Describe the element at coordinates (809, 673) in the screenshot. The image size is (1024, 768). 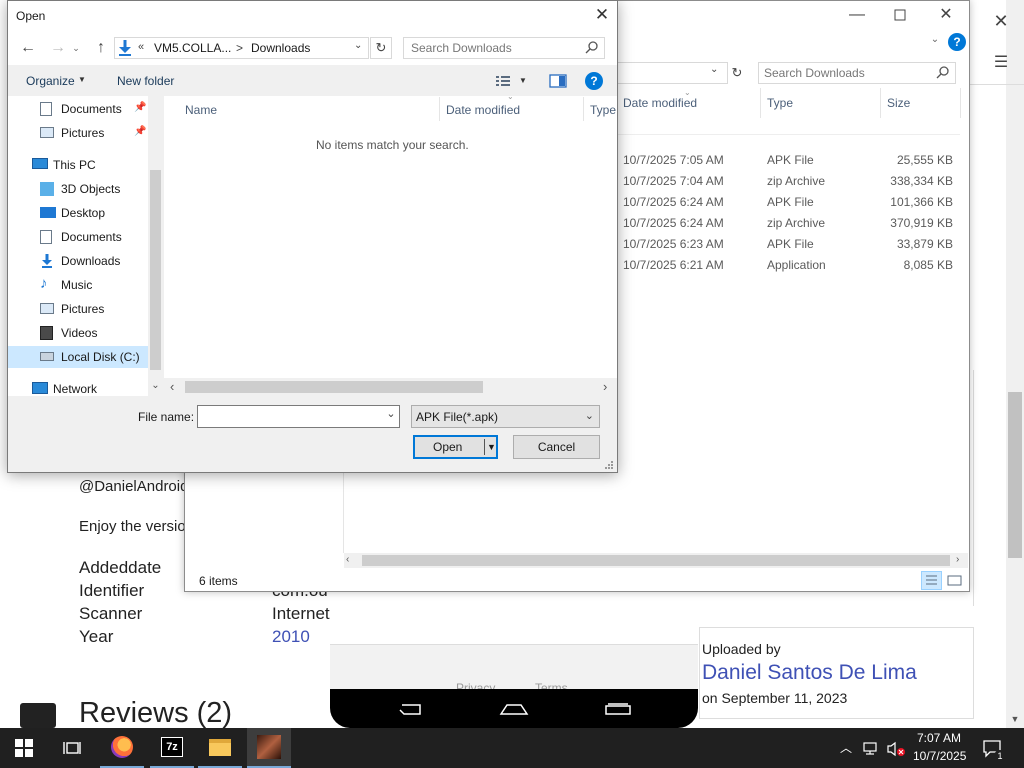
I see `uploader-link: Daniel Santos De Lima` at that location.